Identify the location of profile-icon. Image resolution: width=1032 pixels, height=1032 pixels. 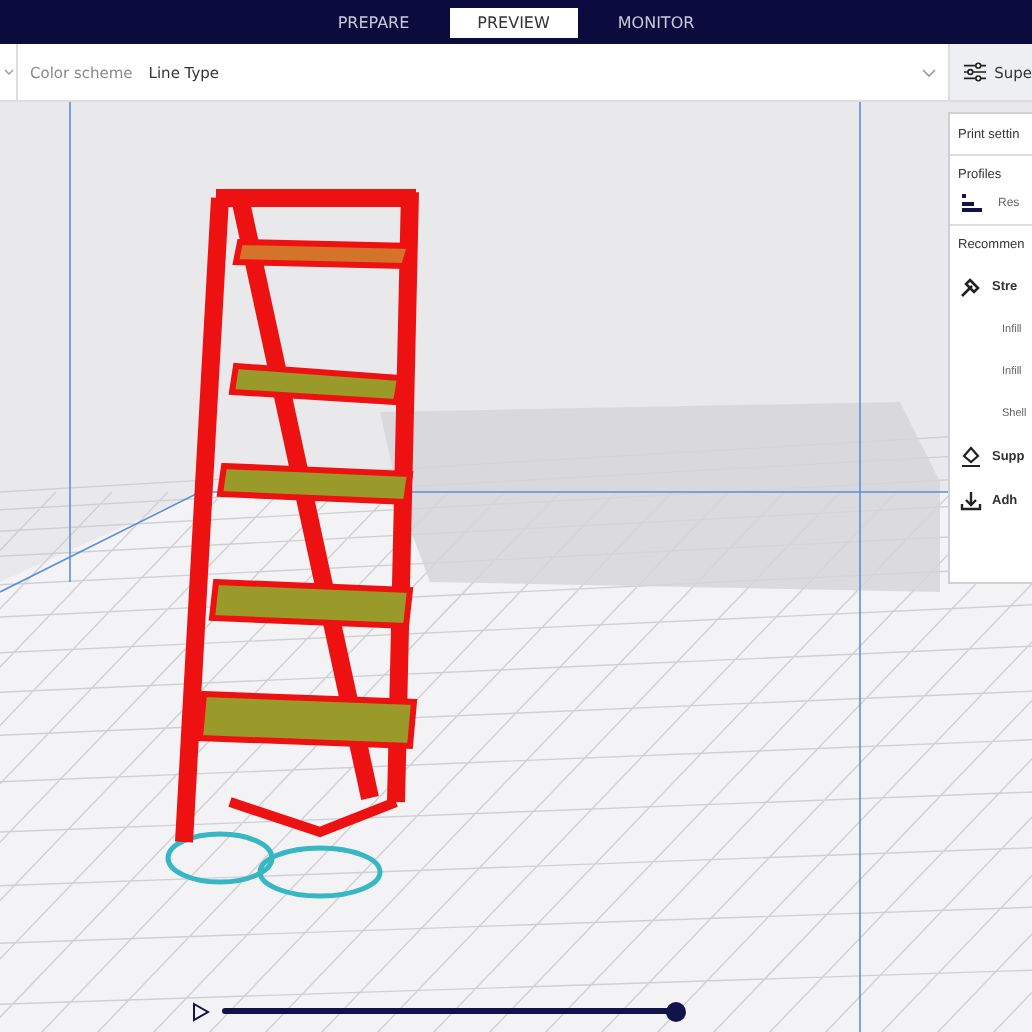
(972, 203).